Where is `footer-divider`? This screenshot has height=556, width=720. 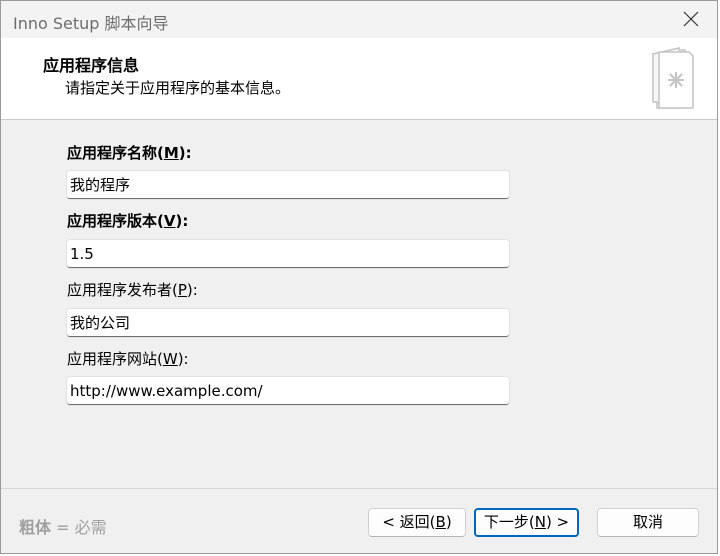 footer-divider is located at coordinates (359, 488).